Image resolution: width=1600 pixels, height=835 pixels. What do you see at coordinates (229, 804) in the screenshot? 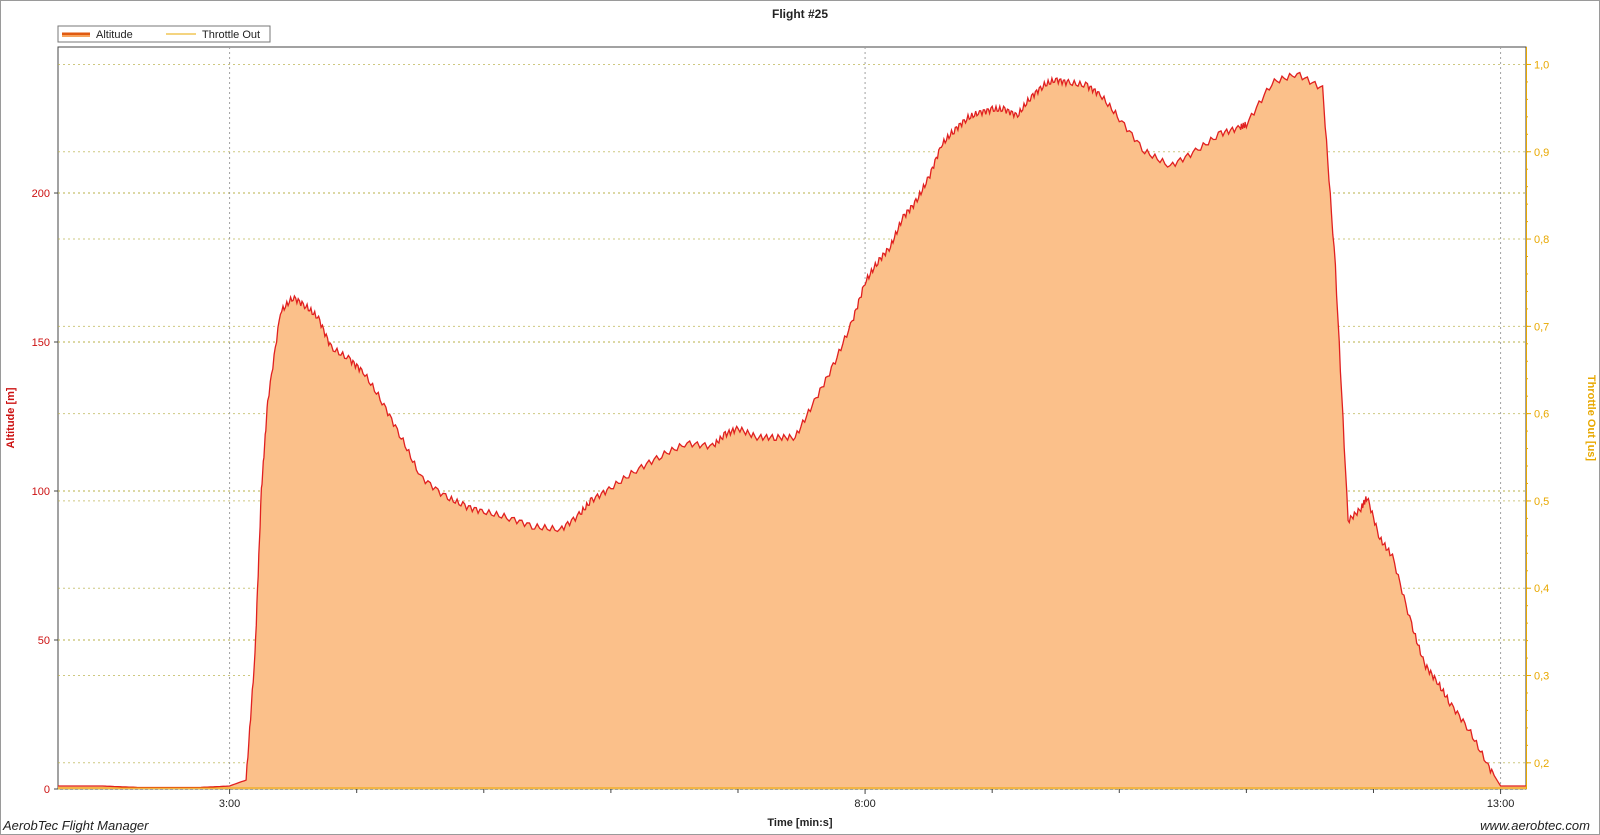
I see `x-tick-label: 3:00` at bounding box center [229, 804].